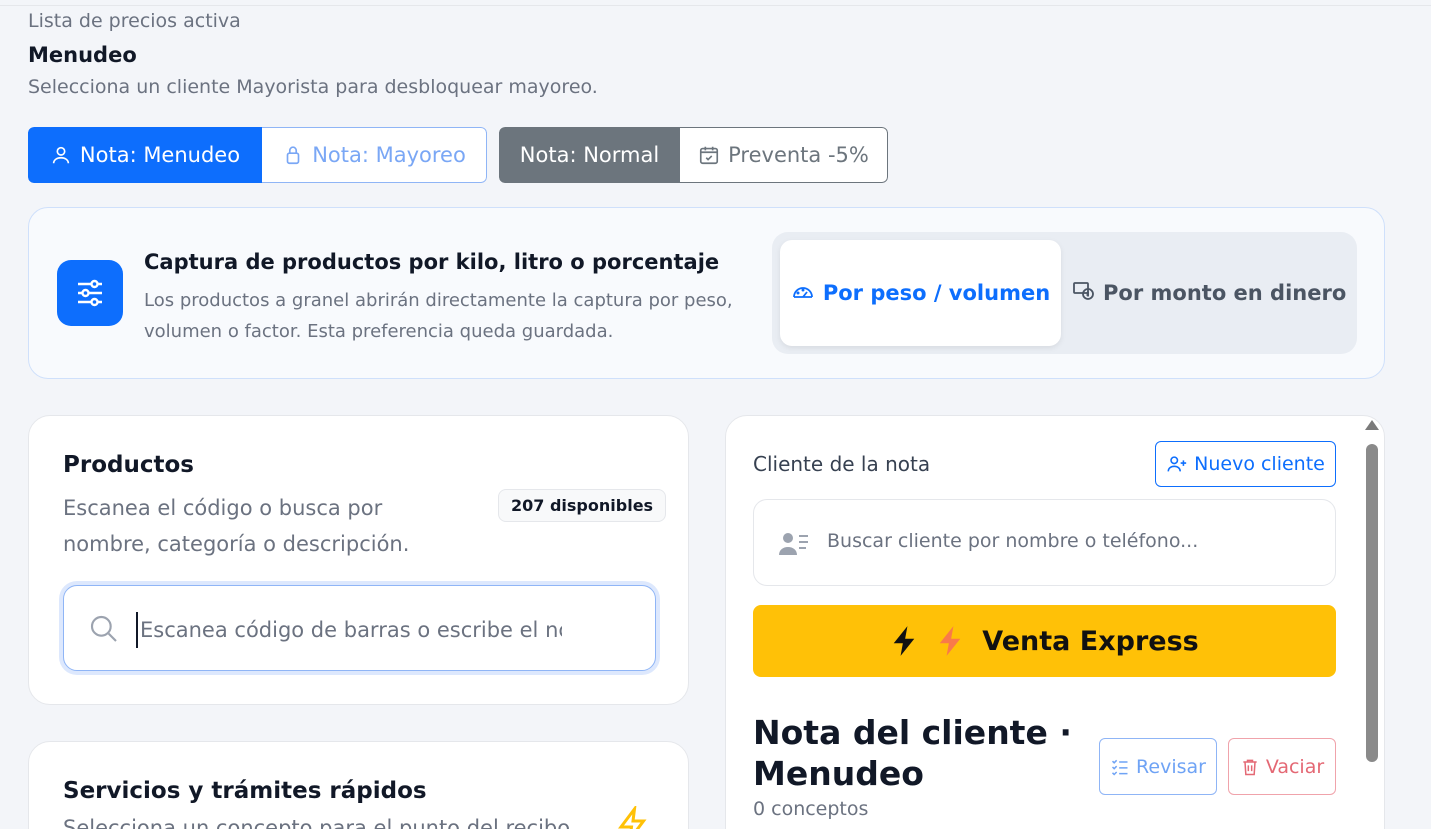 Image resolution: width=1431 pixels, height=829 pixels. Describe the element at coordinates (293, 155) in the screenshot. I see `lock-icon` at that location.